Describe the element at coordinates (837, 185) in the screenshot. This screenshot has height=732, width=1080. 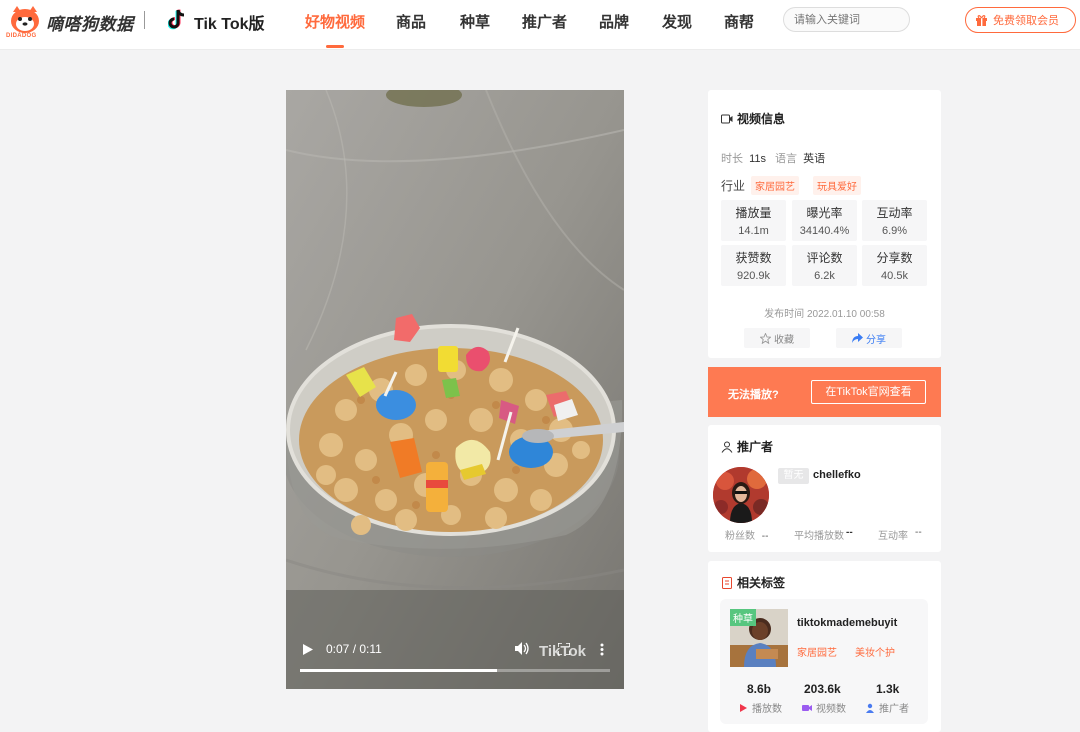
I see `industry-tag-toys-hobbies: 玩具爱好` at that location.